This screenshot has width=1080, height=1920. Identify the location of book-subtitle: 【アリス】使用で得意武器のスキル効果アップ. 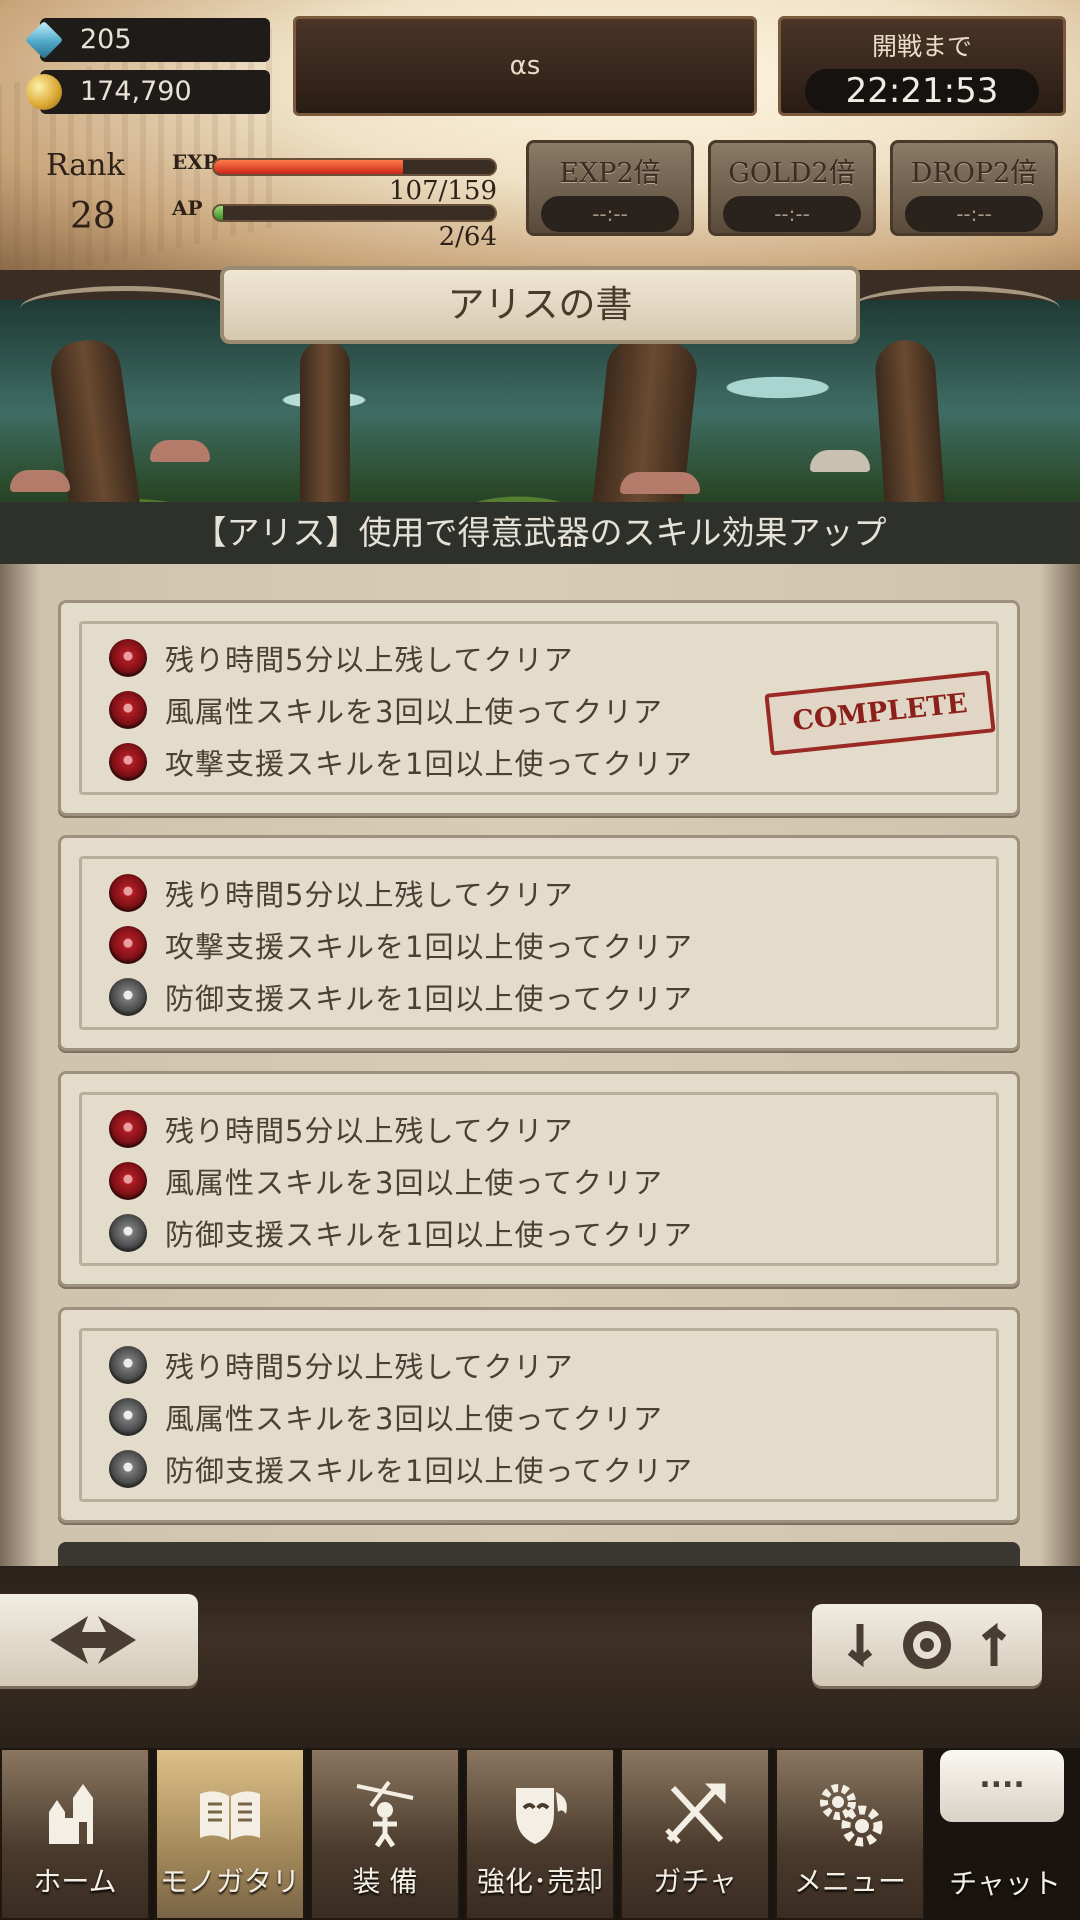
(540, 534).